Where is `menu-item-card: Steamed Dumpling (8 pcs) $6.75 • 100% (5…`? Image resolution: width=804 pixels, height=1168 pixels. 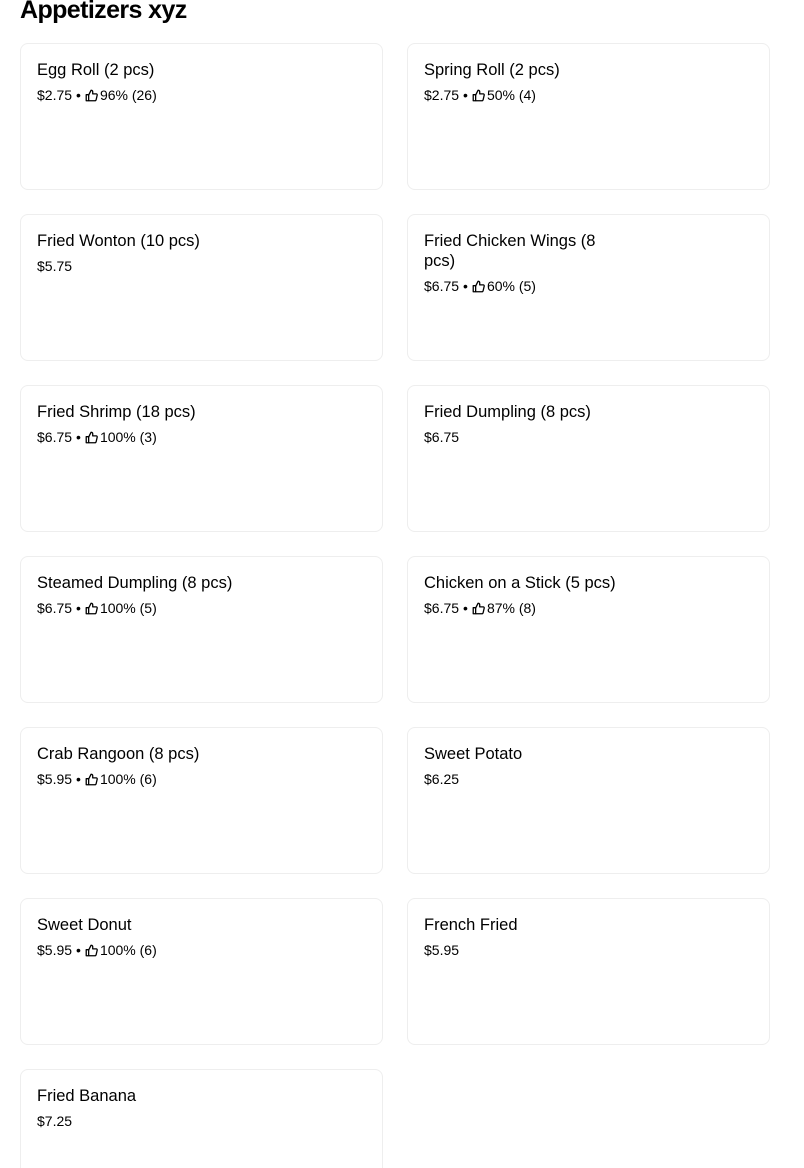
menu-item-card: Steamed Dumpling (8 pcs) $6.75 • 100% (5… is located at coordinates (201, 629).